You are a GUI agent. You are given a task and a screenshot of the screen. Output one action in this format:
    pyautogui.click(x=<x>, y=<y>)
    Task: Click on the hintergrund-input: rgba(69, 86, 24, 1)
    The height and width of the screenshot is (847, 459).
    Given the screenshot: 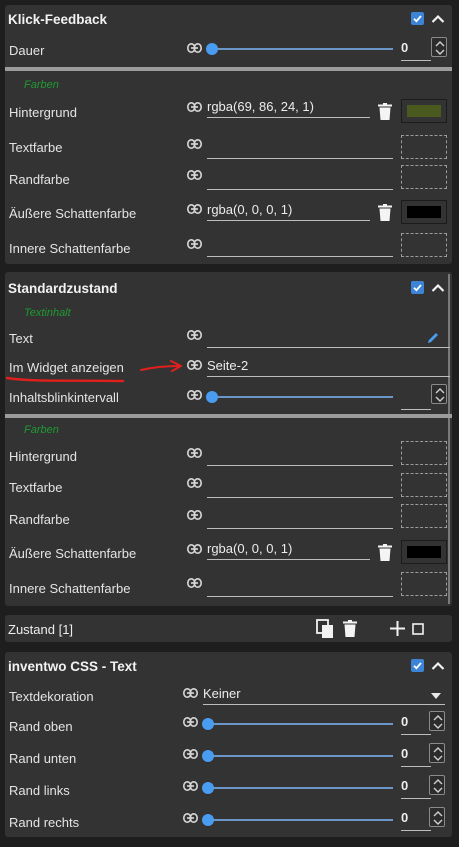 What is the action you would take?
    pyautogui.click(x=288, y=107)
    